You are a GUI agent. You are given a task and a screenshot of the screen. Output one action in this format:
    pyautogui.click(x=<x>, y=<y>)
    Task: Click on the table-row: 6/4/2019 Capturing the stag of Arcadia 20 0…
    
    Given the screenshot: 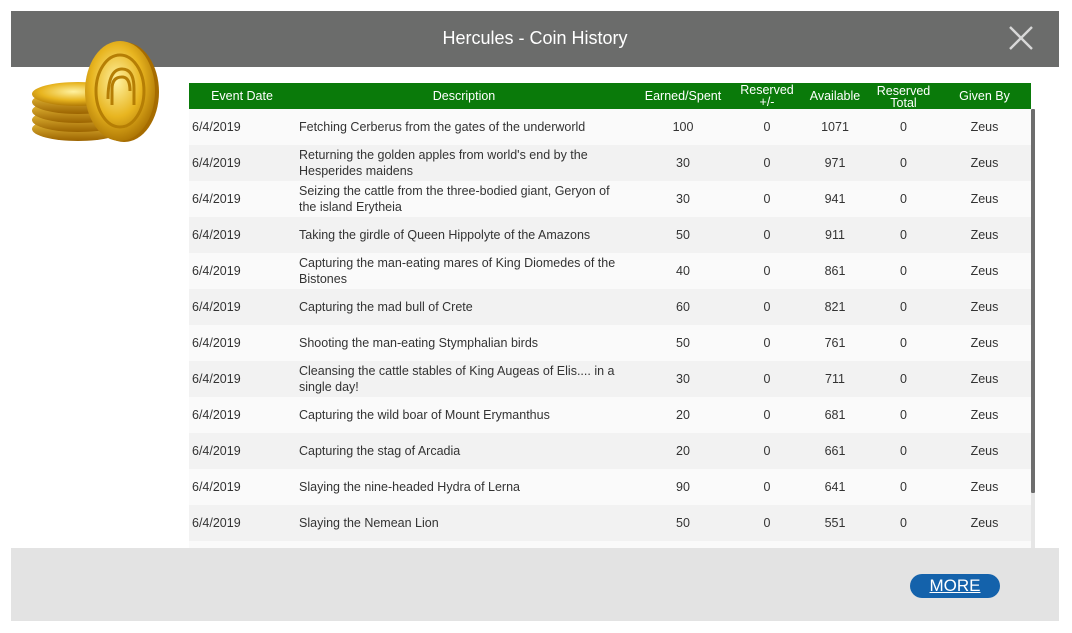 What is the action you would take?
    pyautogui.click(x=610, y=451)
    